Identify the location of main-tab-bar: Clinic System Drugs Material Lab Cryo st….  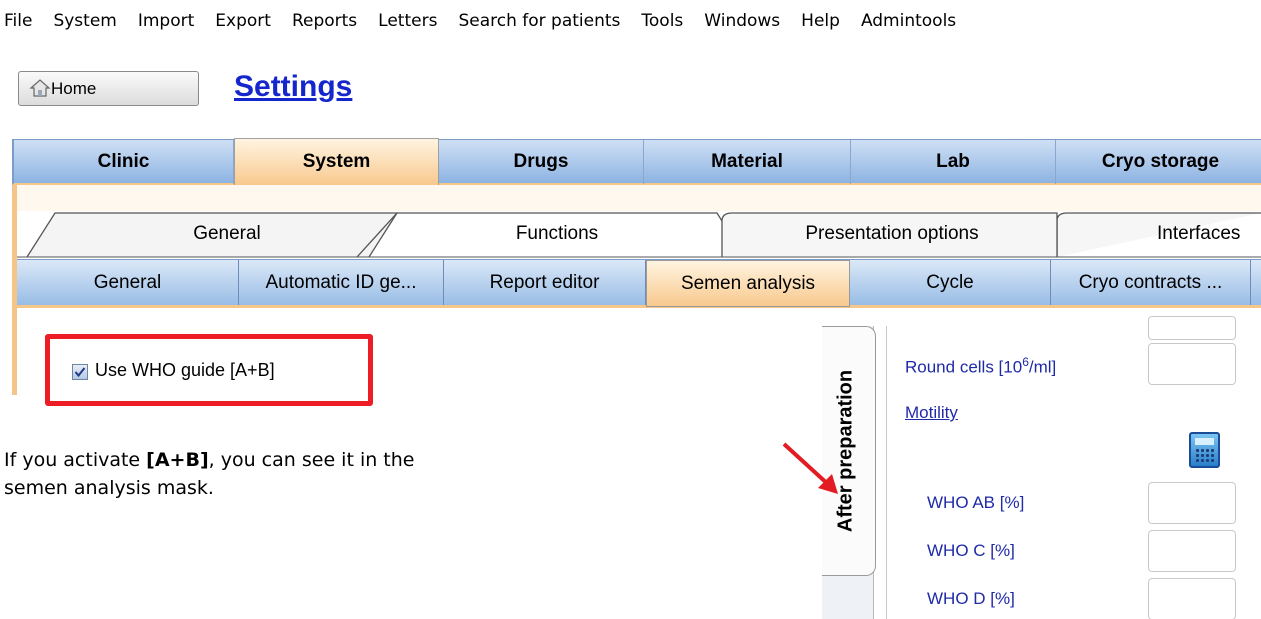
(636, 161).